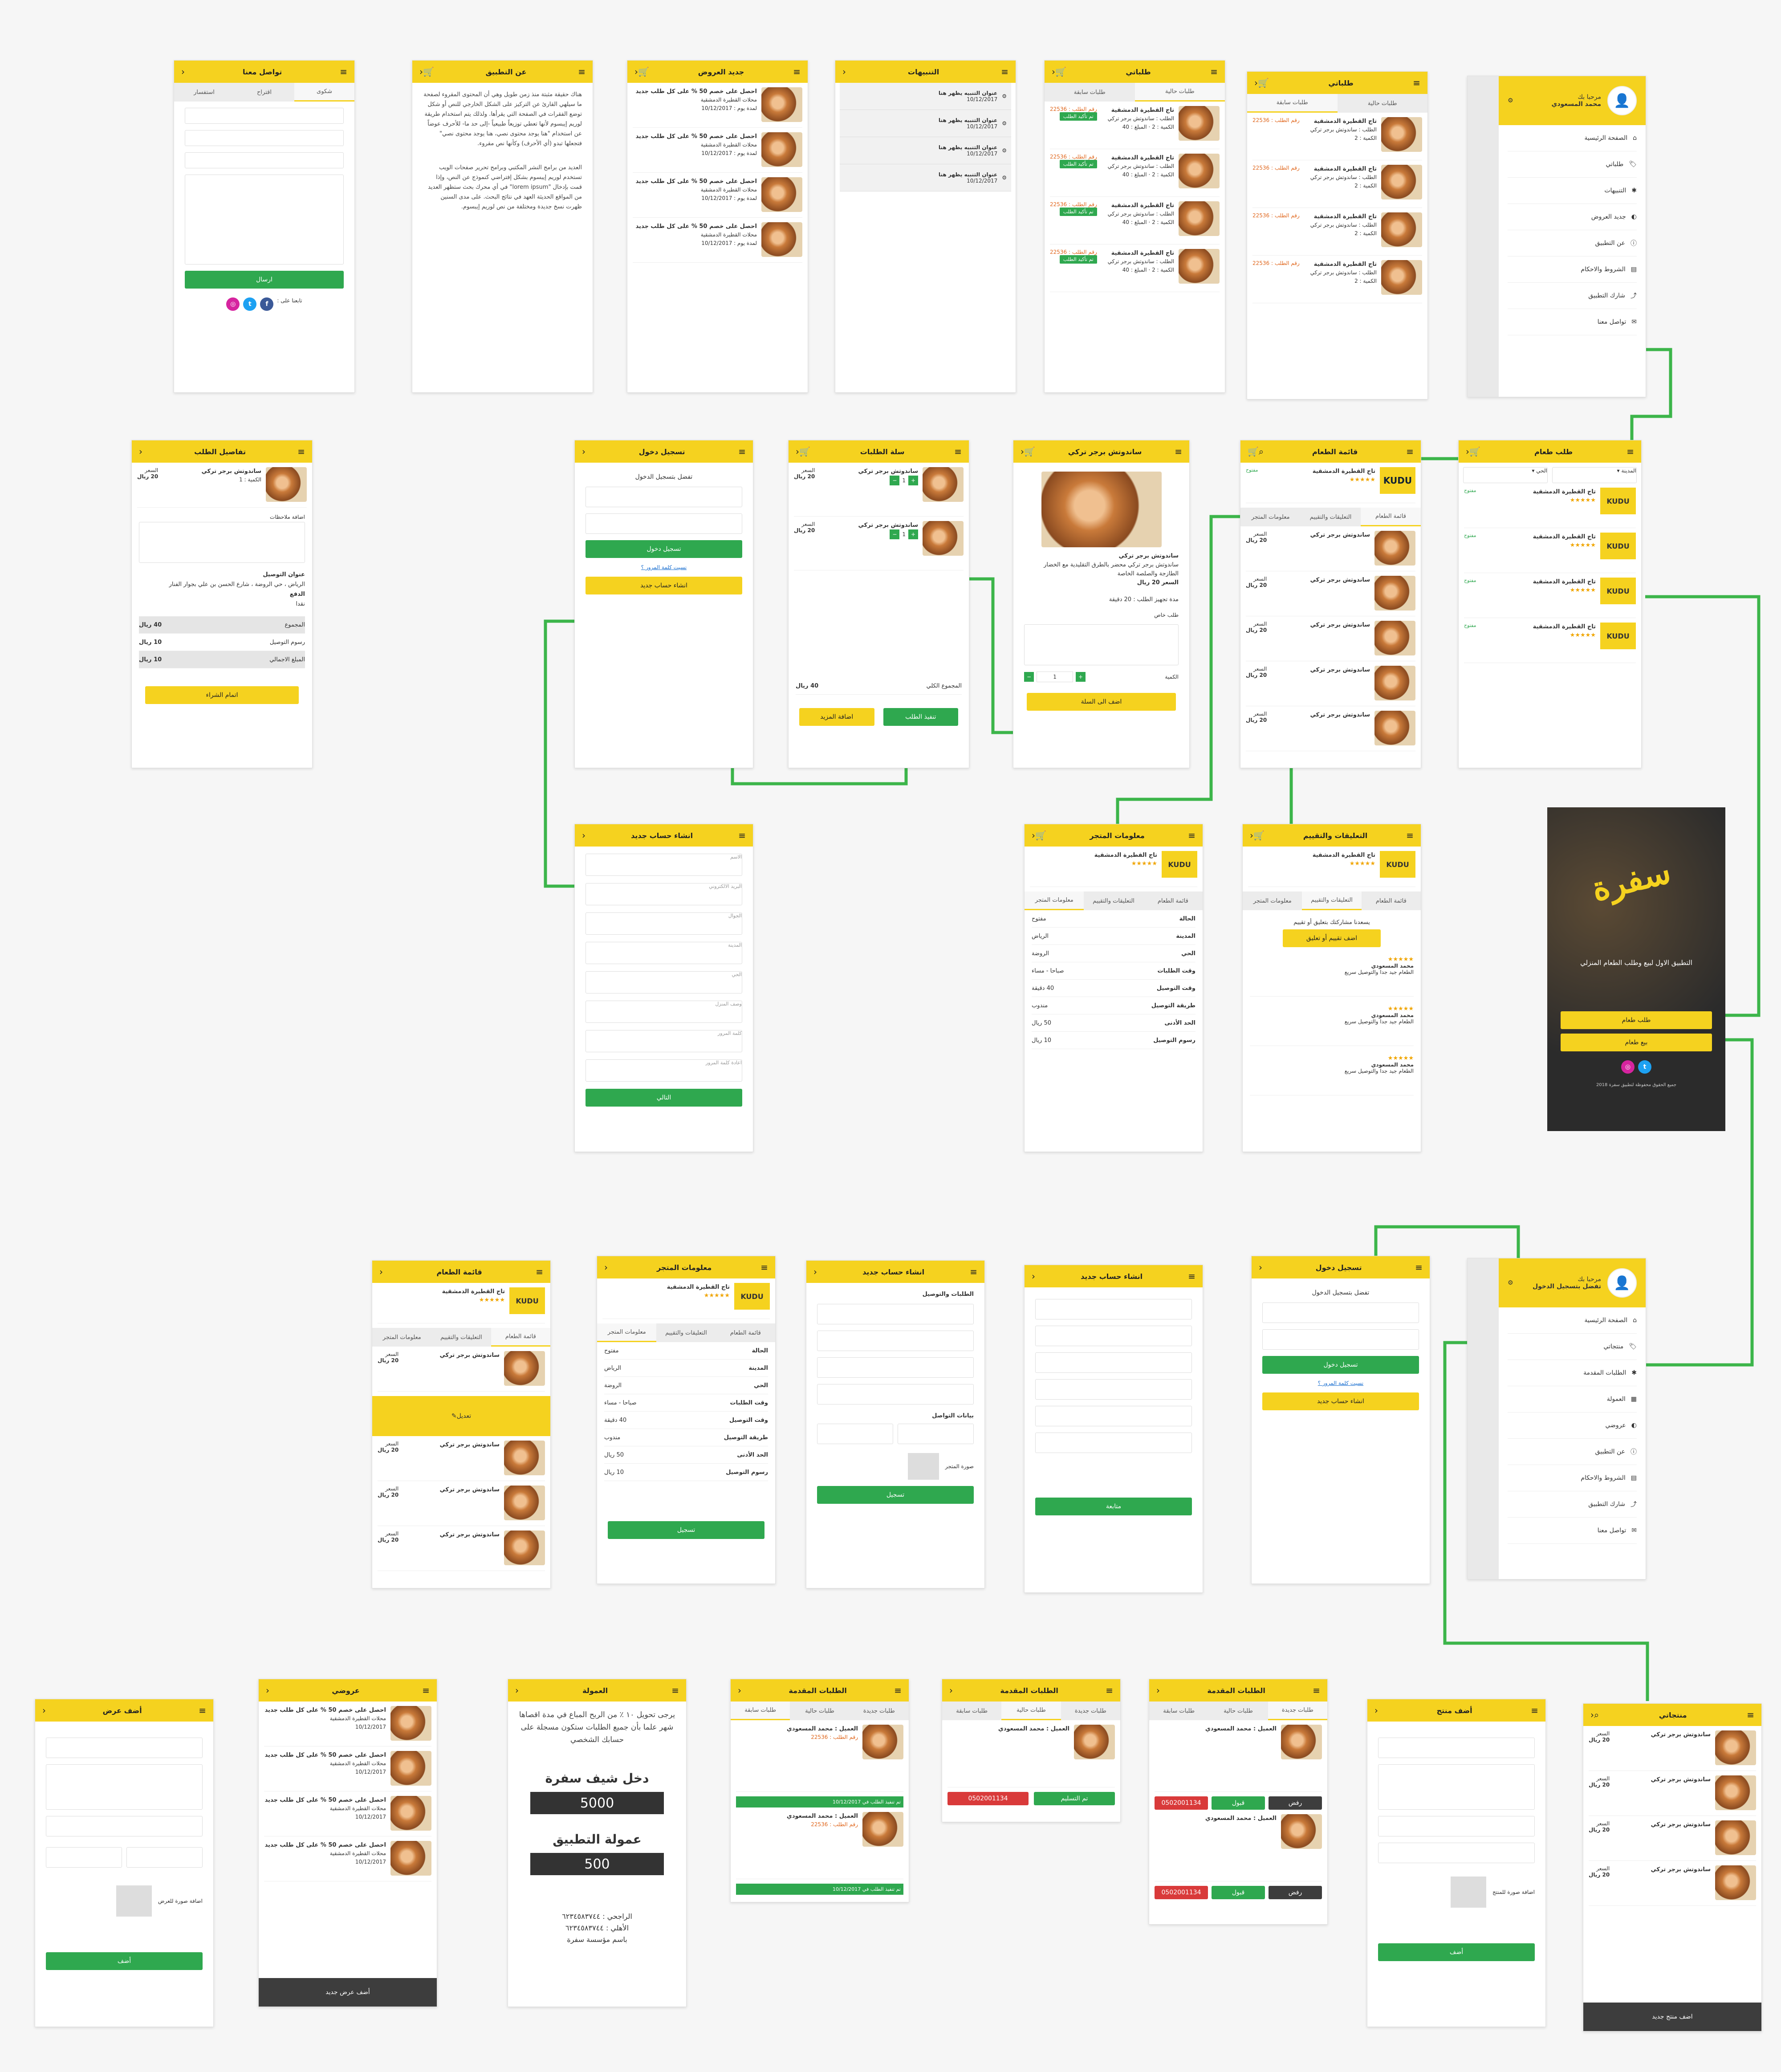  I want to click on login-button: تسجيل دخول, so click(1340, 1365).